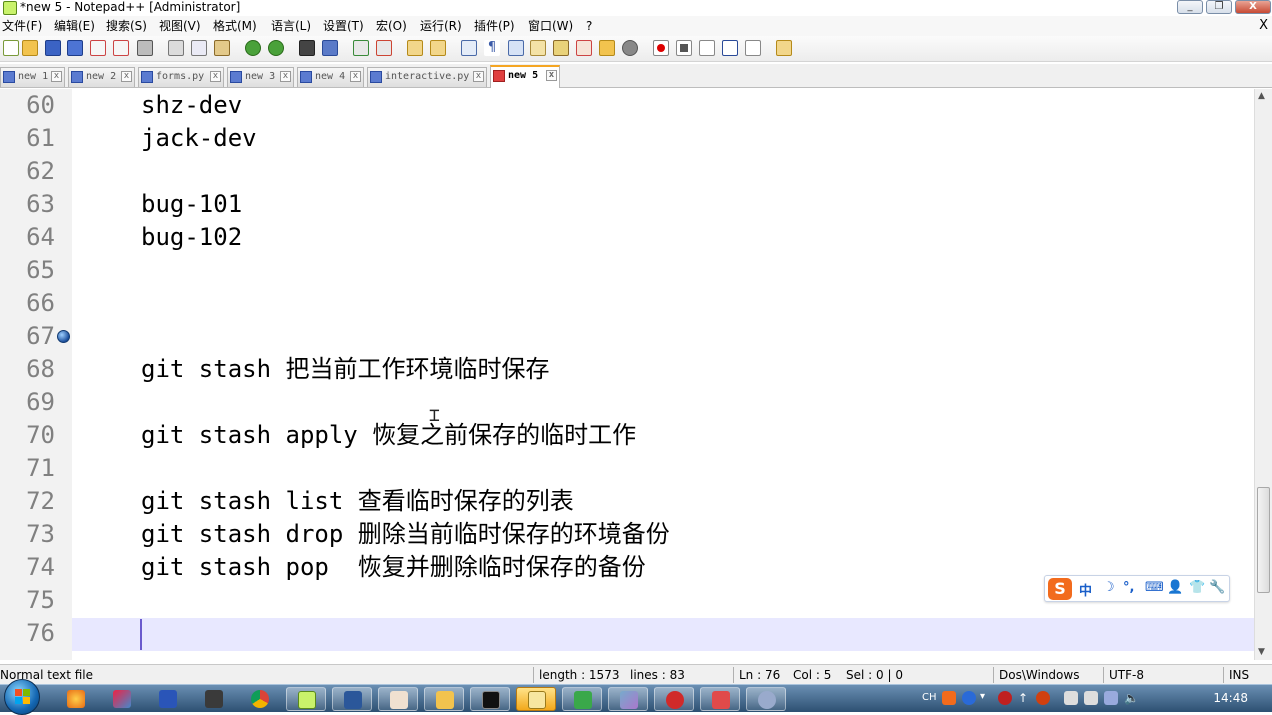 The width and height of the screenshot is (1272, 715). What do you see at coordinates (181, 77) in the screenshot?
I see `tab-forms-py: forms.py x` at bounding box center [181, 77].